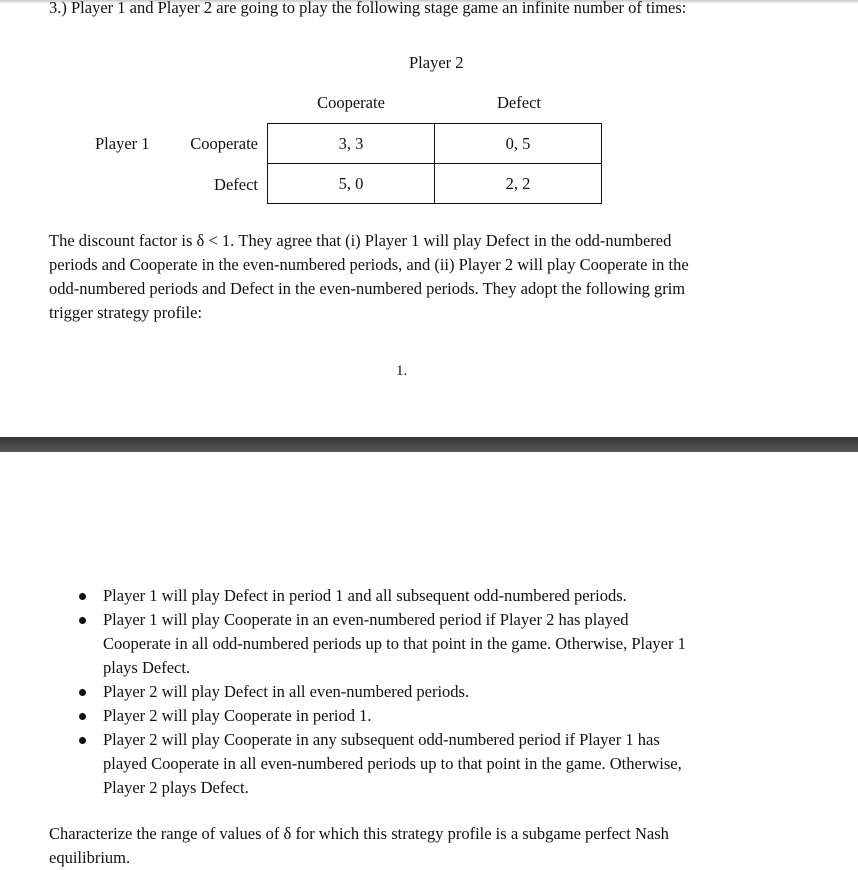 The image size is (858, 870). I want to click on payoff-cell-dd: 2, 2, so click(518, 183).